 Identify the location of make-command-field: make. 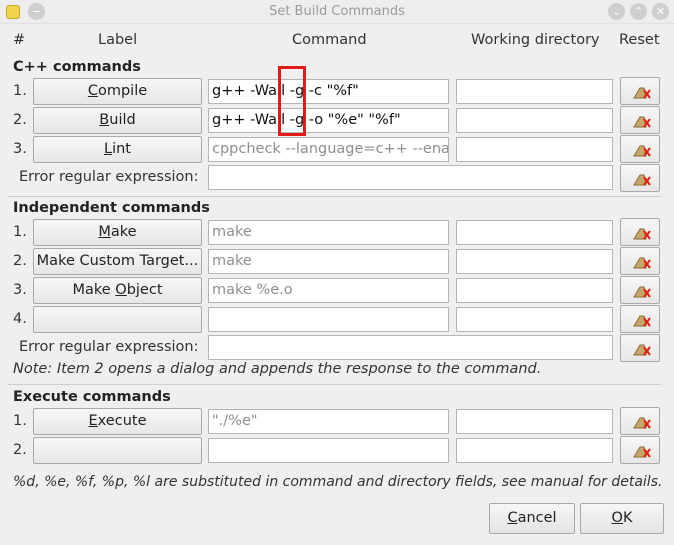
(328, 232).